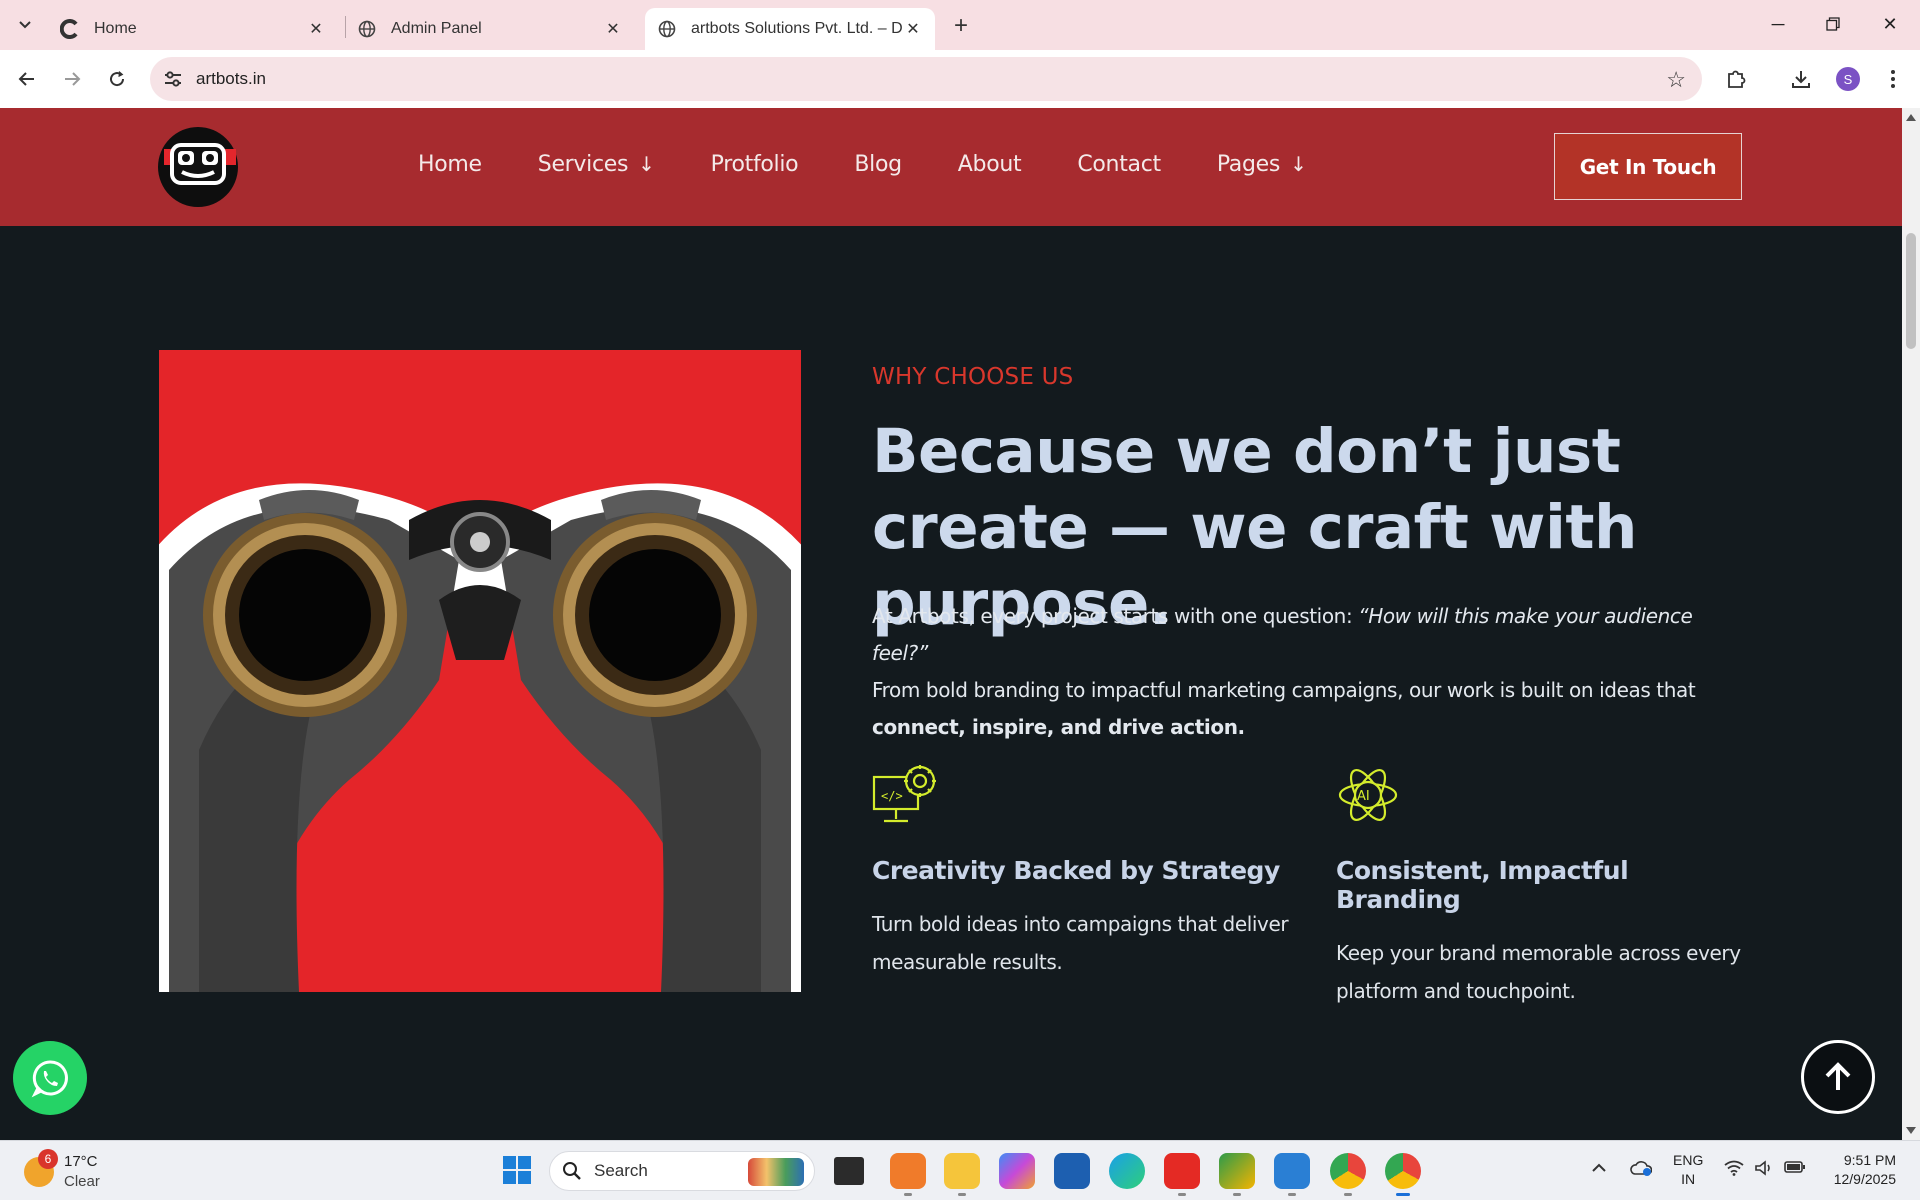 The image size is (1920, 1200). I want to click on back-button, so click(27, 79).